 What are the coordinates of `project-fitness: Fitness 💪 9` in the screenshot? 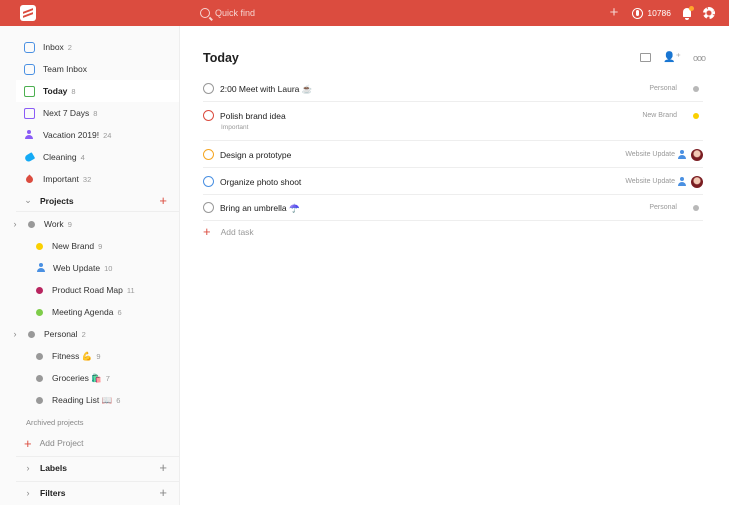 It's located at (68, 356).